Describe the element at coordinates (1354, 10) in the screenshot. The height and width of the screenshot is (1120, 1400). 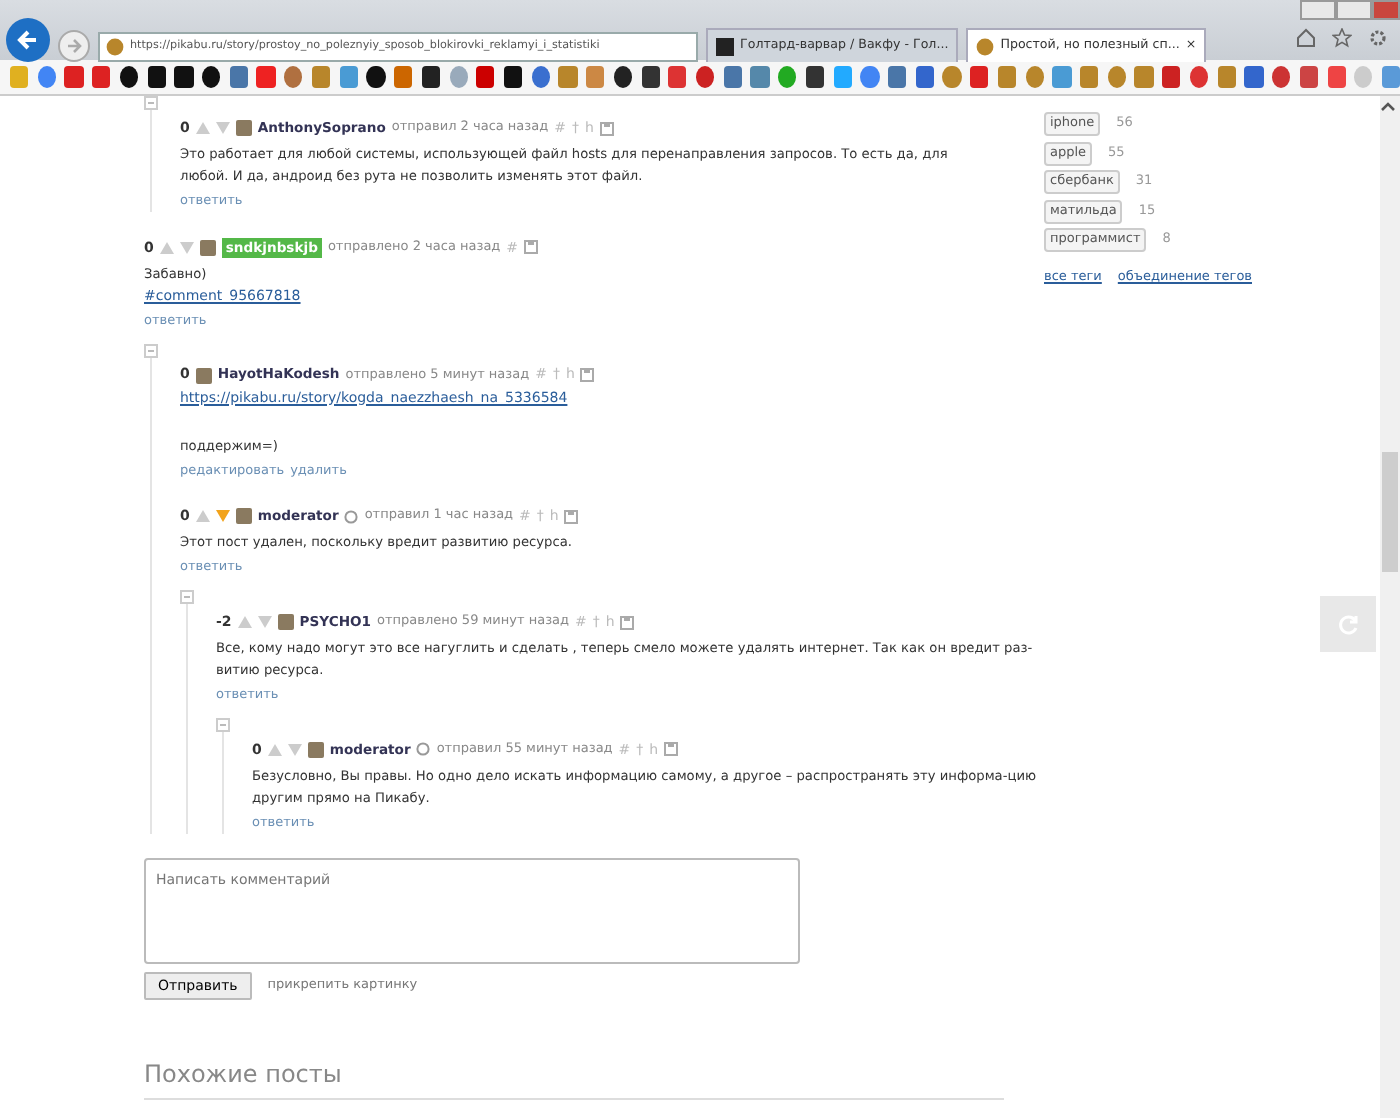
I see `maximize-button` at that location.